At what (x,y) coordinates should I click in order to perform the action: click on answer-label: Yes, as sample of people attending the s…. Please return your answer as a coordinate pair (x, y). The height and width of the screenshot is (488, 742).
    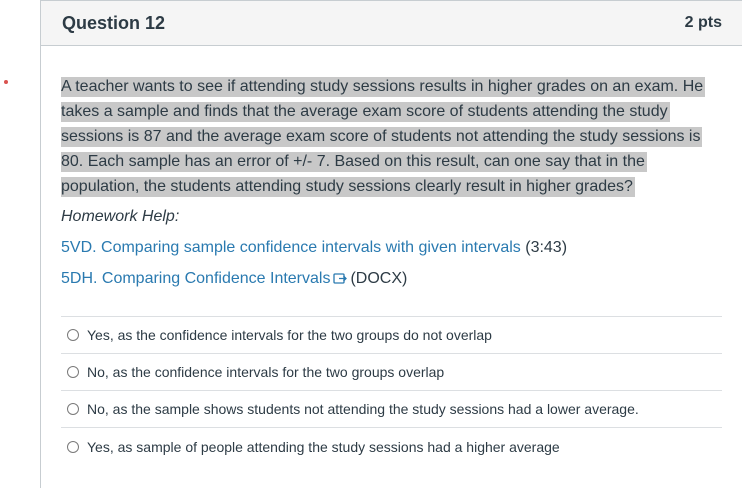
    Looking at the image, I should click on (323, 447).